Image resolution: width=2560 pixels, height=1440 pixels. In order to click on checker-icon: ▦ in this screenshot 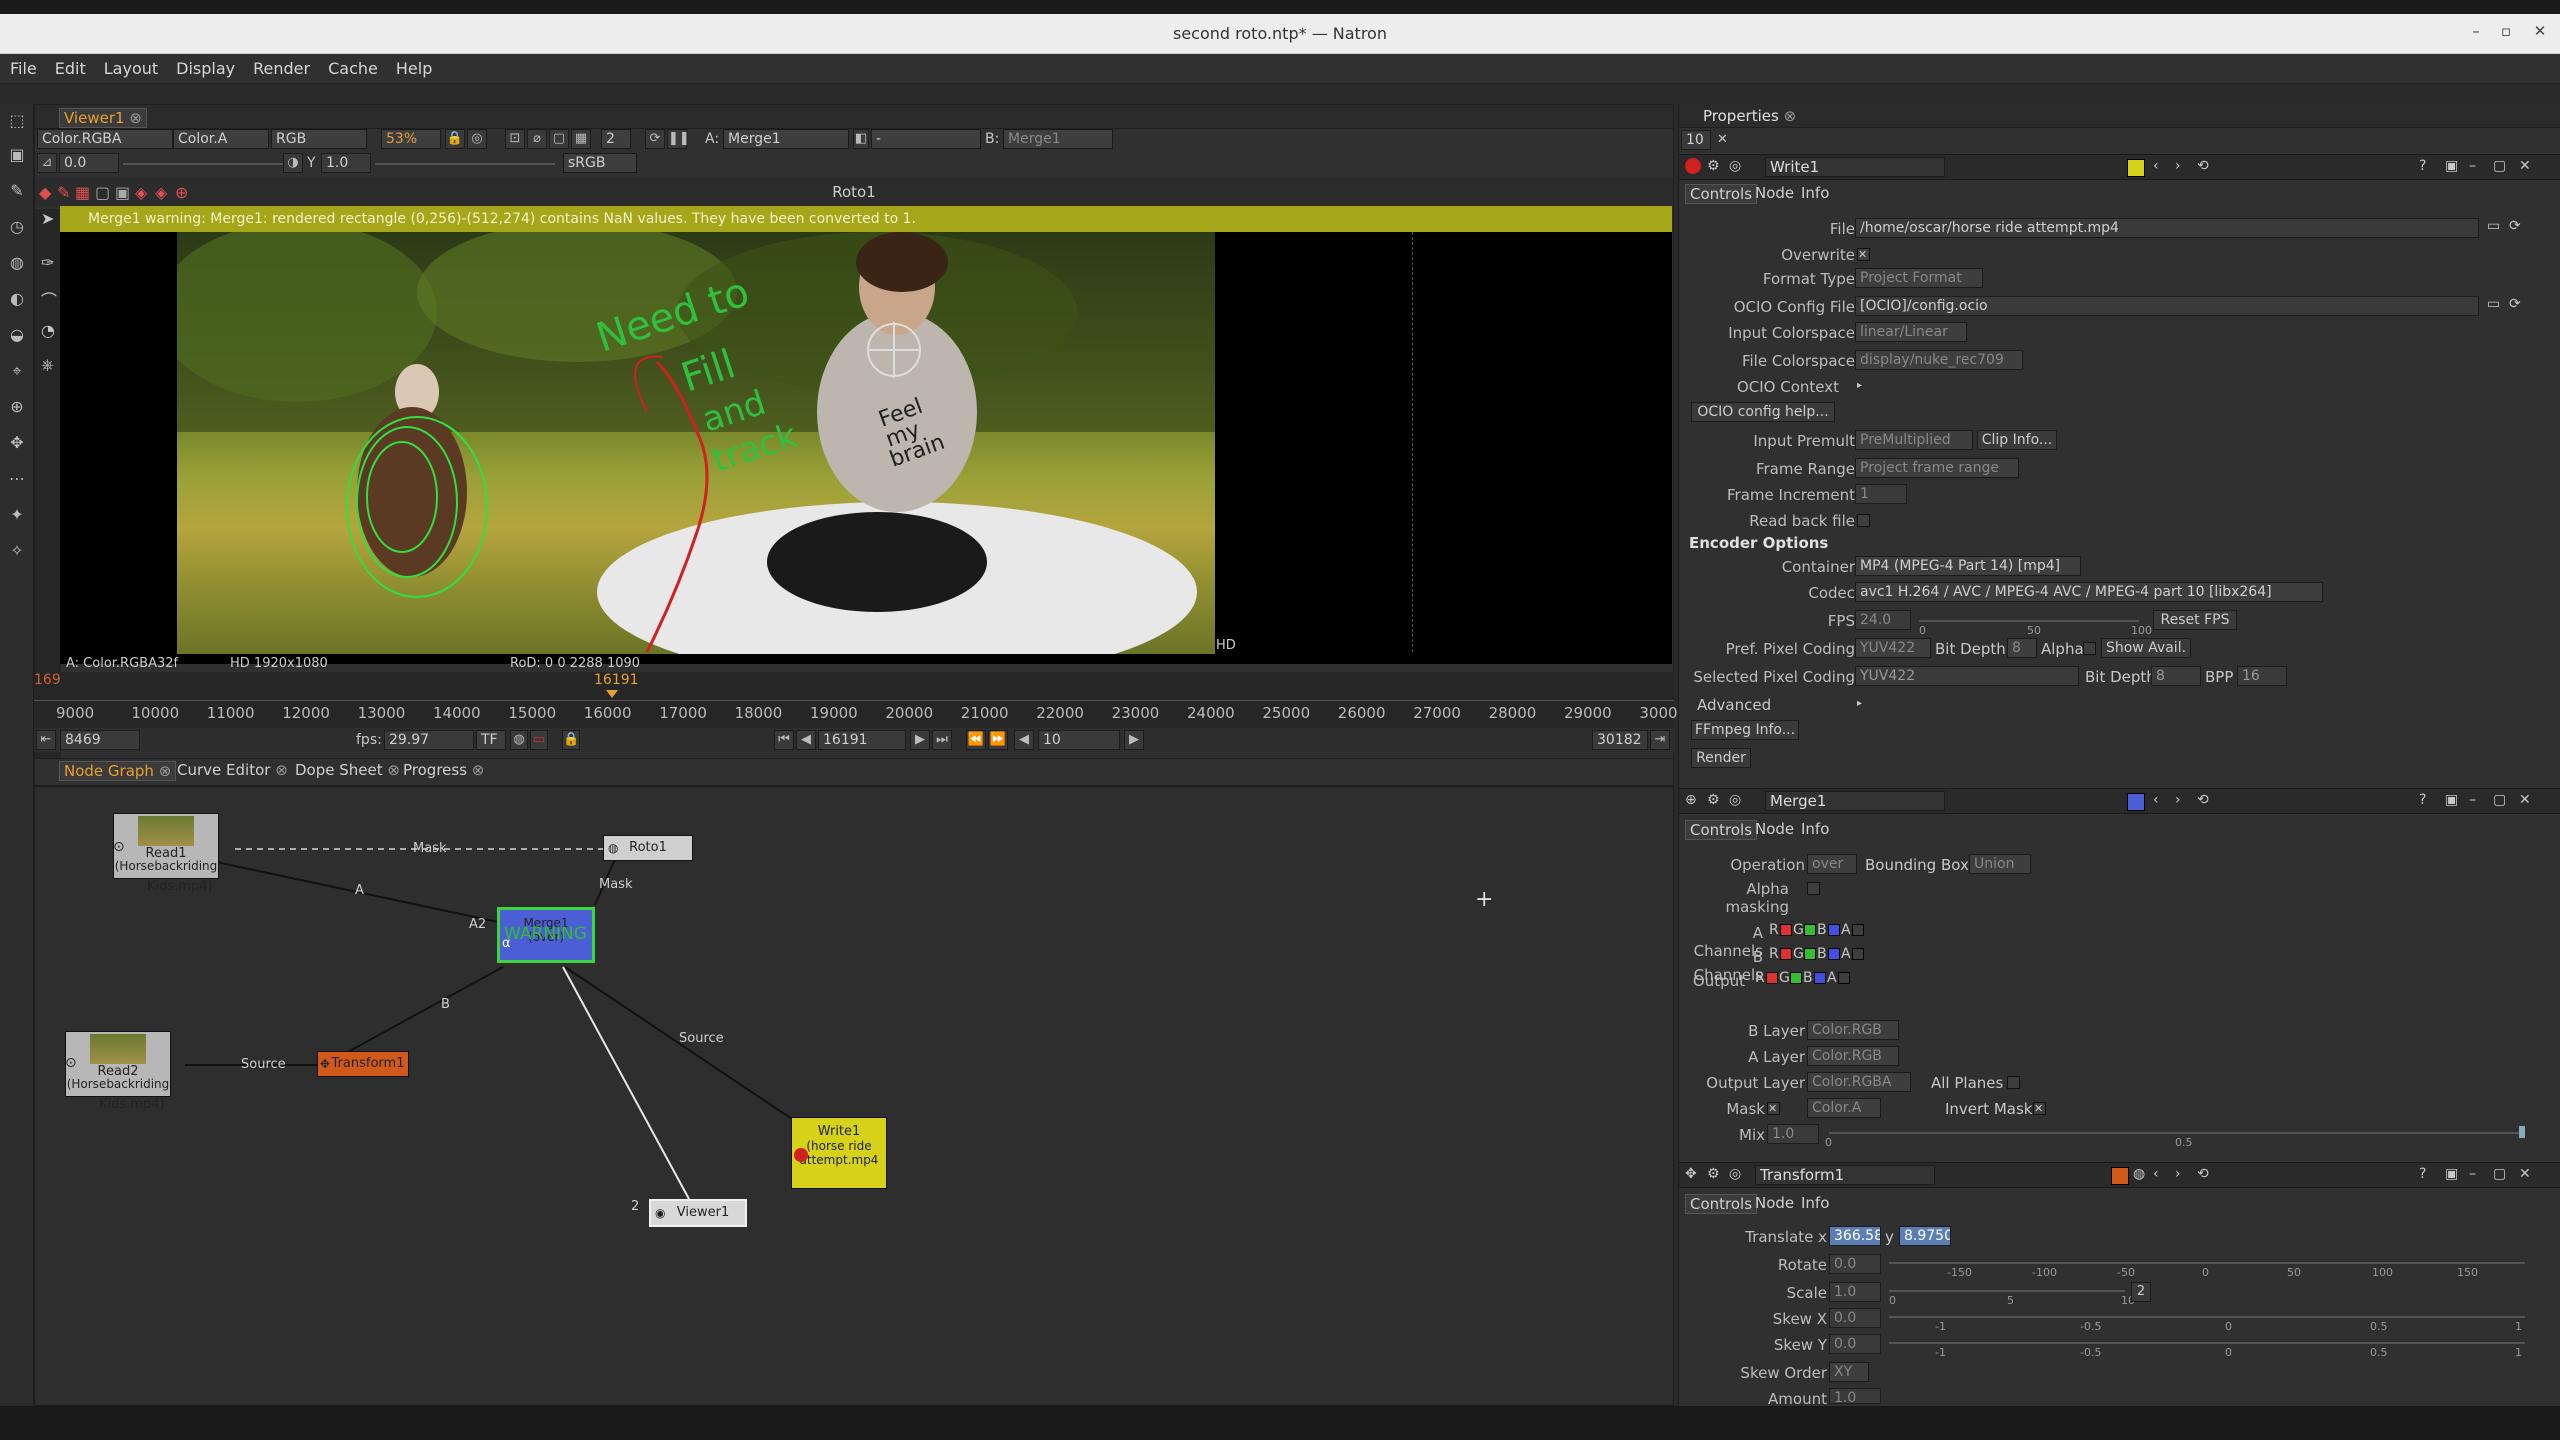, I will do `click(581, 139)`.